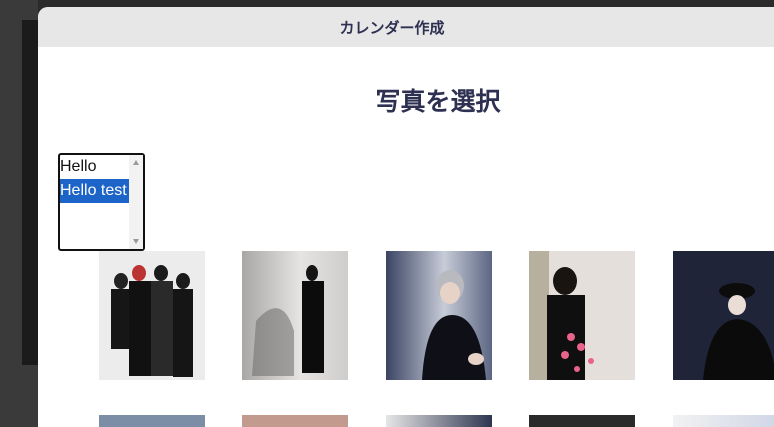 The width and height of the screenshot is (774, 427). I want to click on background-image-edge, so click(30, 192).